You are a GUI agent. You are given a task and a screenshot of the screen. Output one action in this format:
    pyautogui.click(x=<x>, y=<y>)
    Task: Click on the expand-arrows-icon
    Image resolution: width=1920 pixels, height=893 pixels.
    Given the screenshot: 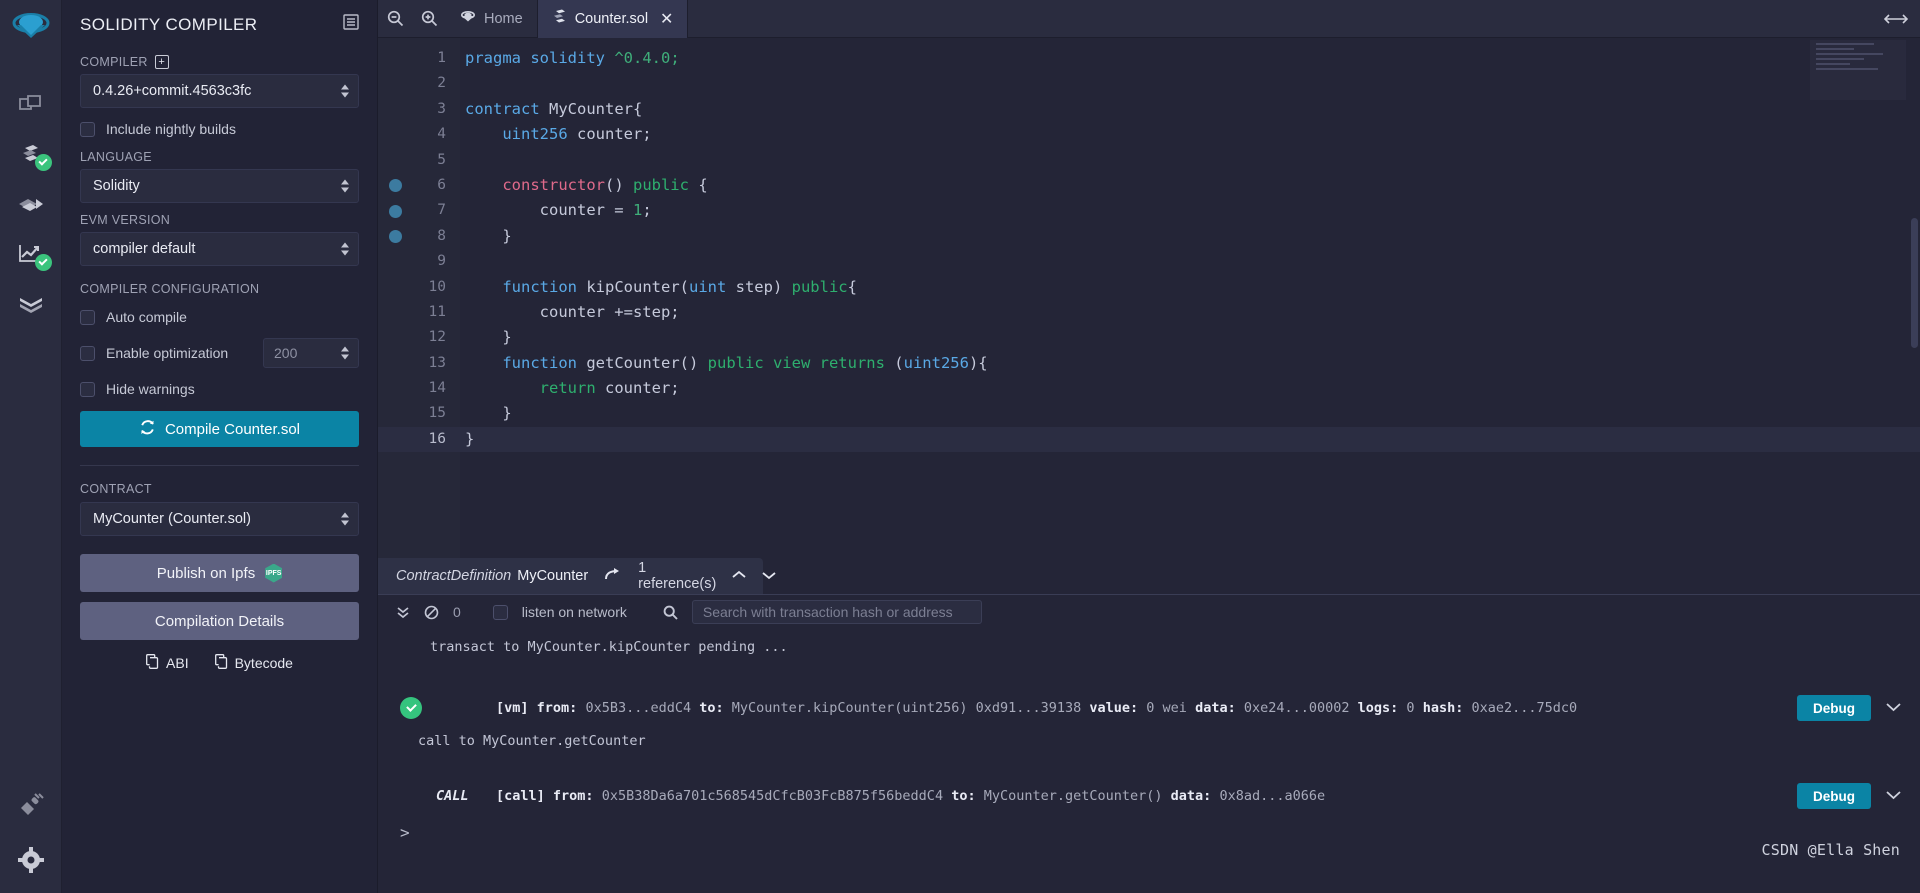 What is the action you would take?
    pyautogui.click(x=1896, y=19)
    